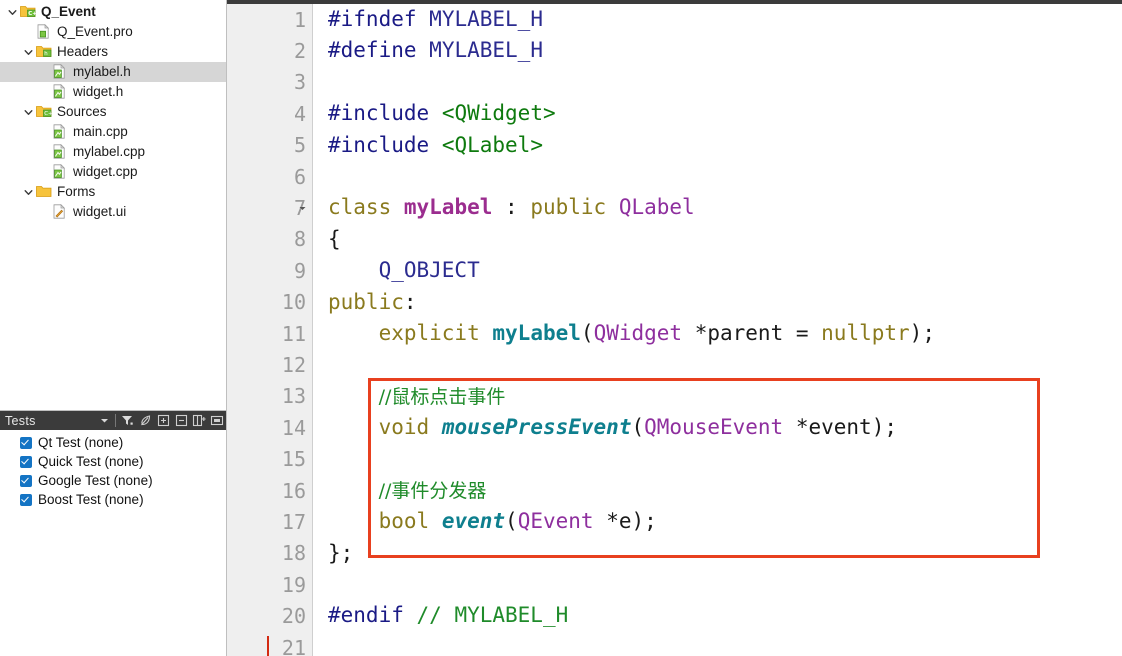  I want to click on tree-item-widget-ui: widget.ui, so click(113, 212).